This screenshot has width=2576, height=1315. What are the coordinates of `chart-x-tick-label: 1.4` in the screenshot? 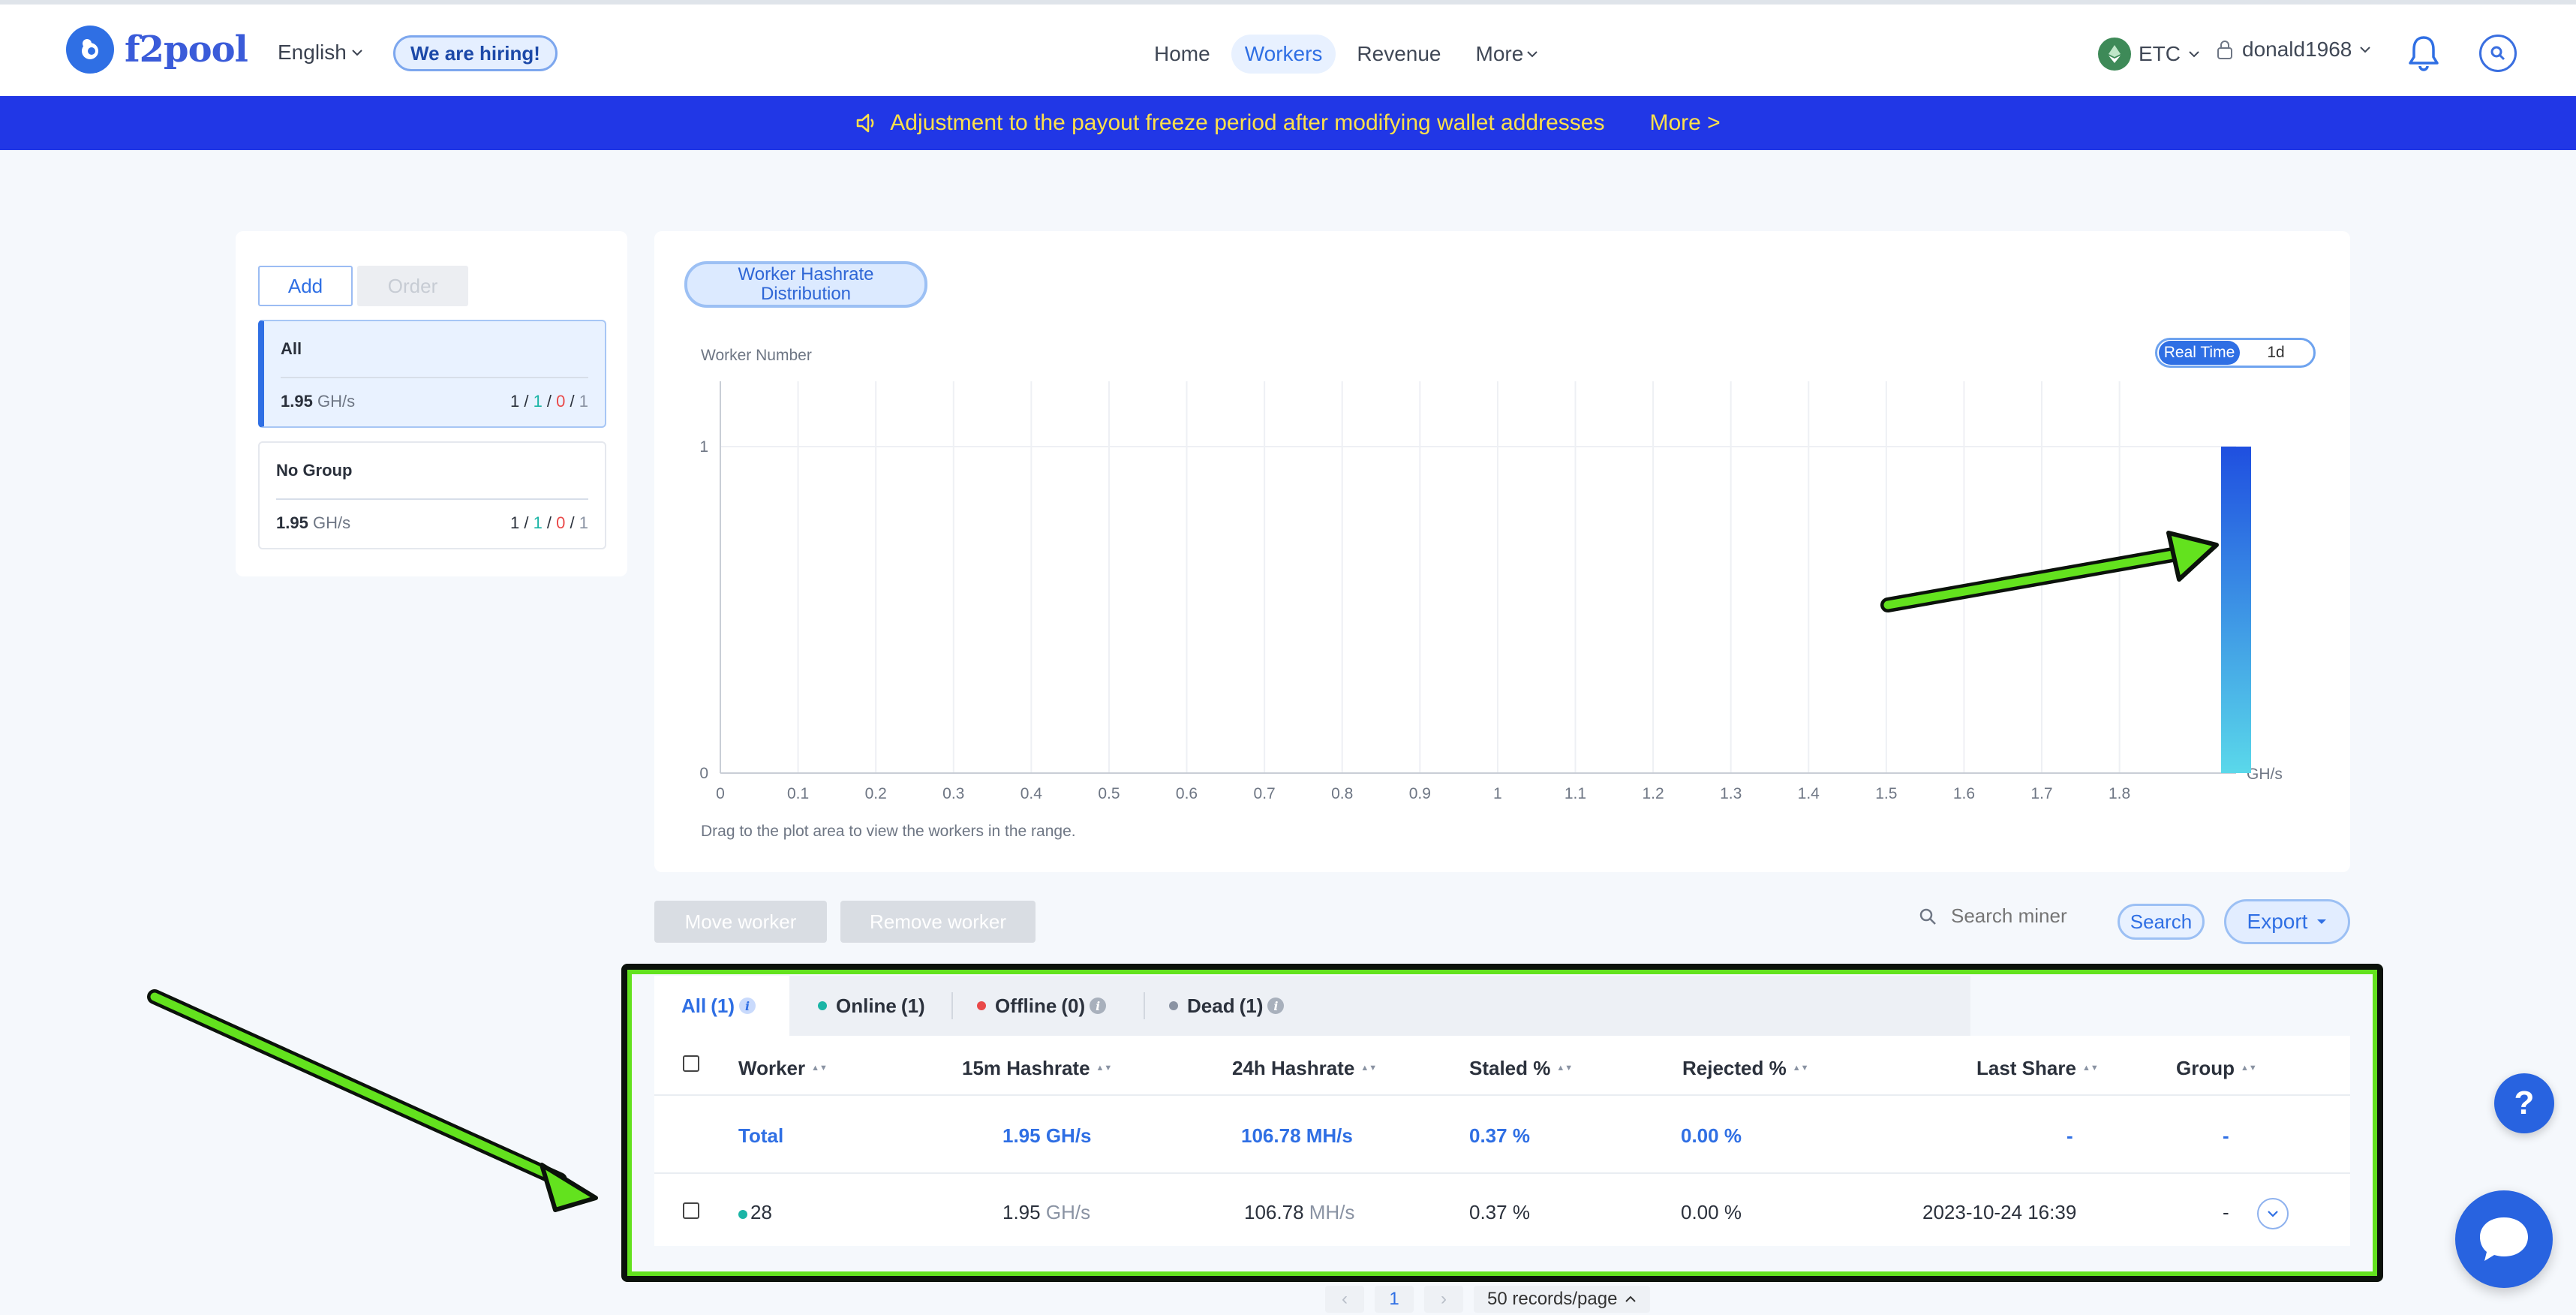 It's located at (1809, 794).